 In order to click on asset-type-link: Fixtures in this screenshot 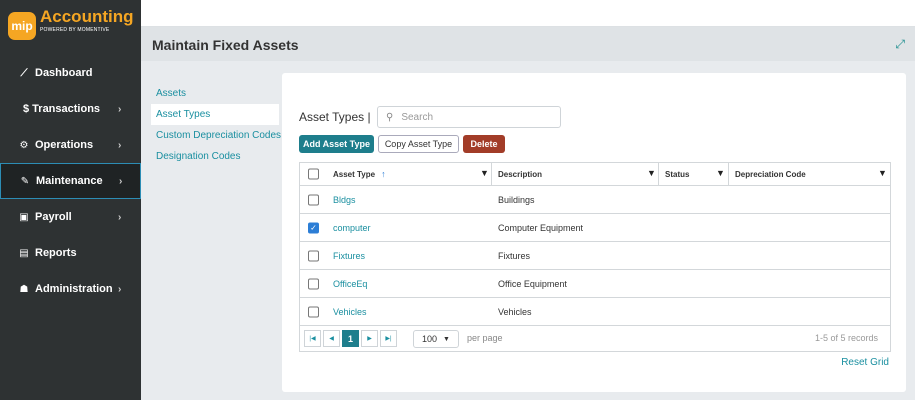, I will do `click(349, 255)`.